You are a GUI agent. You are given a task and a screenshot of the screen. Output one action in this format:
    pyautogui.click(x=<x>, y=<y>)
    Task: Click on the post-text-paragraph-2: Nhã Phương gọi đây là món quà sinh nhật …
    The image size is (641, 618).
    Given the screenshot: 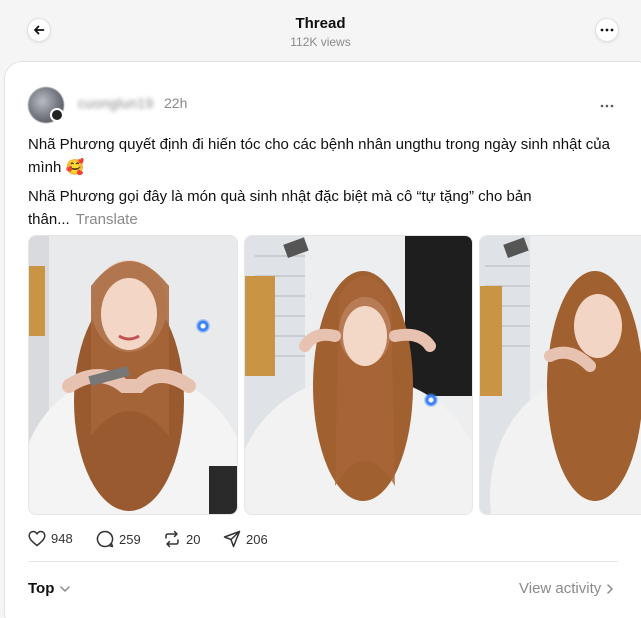 What is the action you would take?
    pyautogui.click(x=323, y=208)
    